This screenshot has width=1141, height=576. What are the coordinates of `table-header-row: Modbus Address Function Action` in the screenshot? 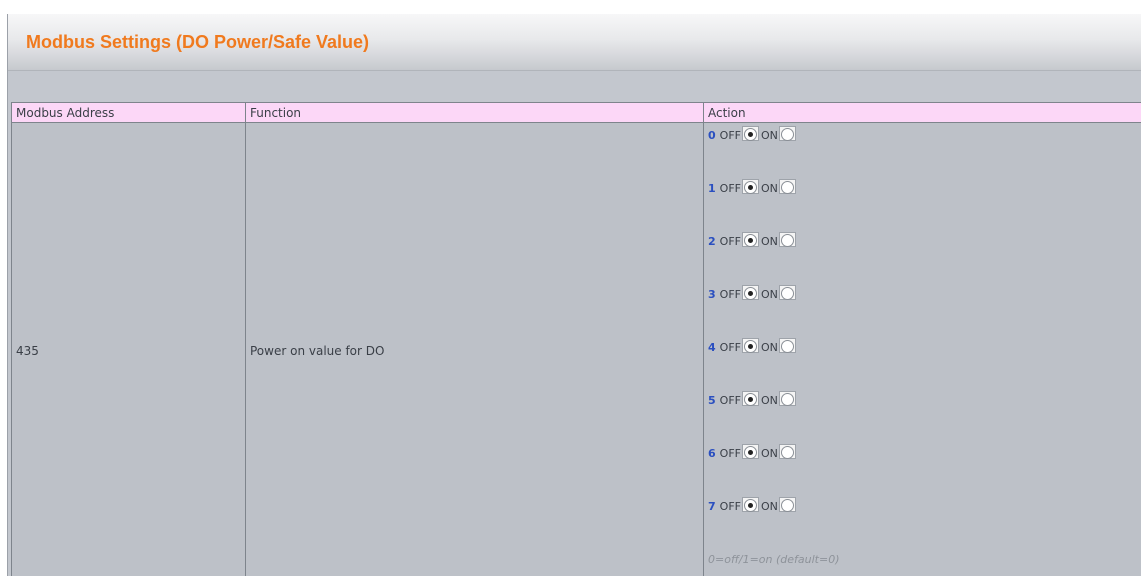 It's located at (576, 112).